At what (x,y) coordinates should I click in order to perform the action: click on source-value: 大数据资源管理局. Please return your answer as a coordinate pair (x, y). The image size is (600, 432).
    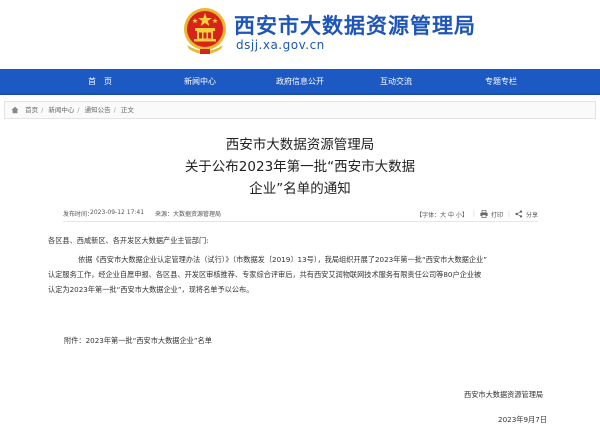
    Looking at the image, I should click on (197, 214).